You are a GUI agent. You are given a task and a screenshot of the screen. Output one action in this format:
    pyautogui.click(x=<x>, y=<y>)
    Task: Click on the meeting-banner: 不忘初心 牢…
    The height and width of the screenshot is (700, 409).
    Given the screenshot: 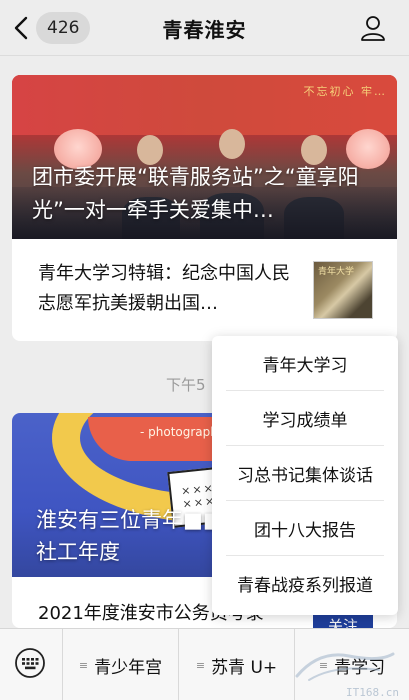 What is the action you would take?
    pyautogui.click(x=204, y=105)
    